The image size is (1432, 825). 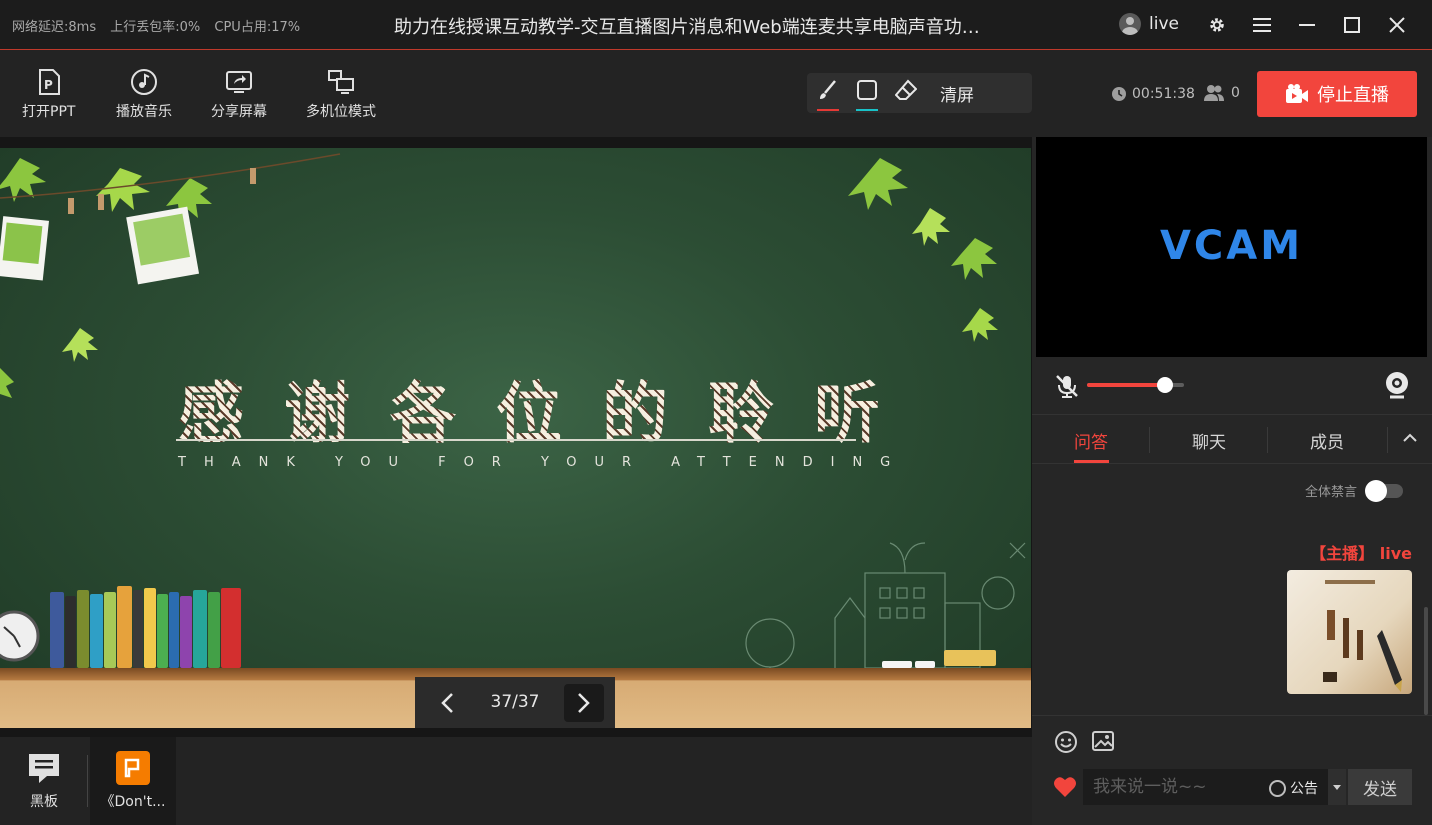 What do you see at coordinates (1361, 553) in the screenshot?
I see `message-author: 【主播】 live` at bounding box center [1361, 553].